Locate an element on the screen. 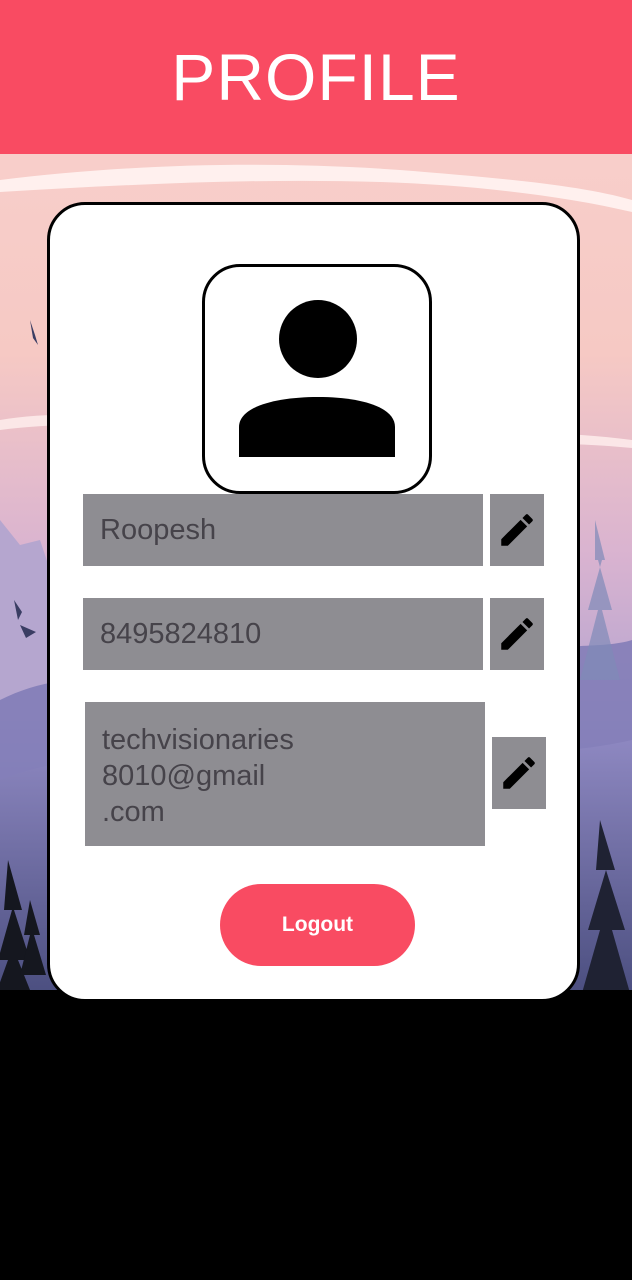 Image resolution: width=632 pixels, height=1280 pixels. phone-value: 8495824810 is located at coordinates (181, 633).